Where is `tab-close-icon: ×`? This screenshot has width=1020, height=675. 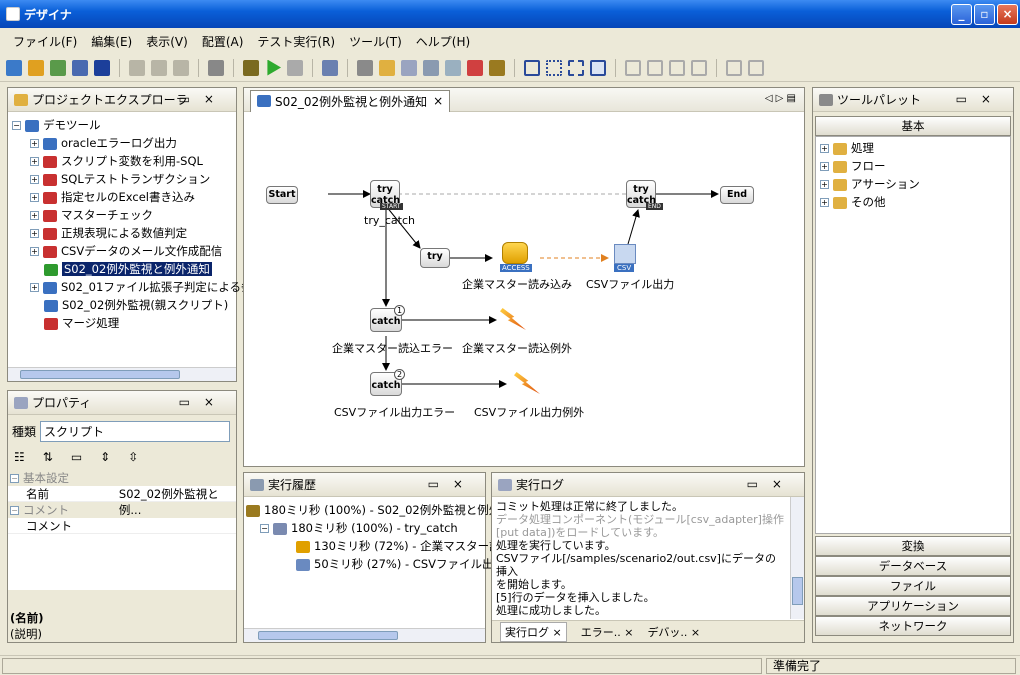 tab-close-icon: × is located at coordinates (438, 101).